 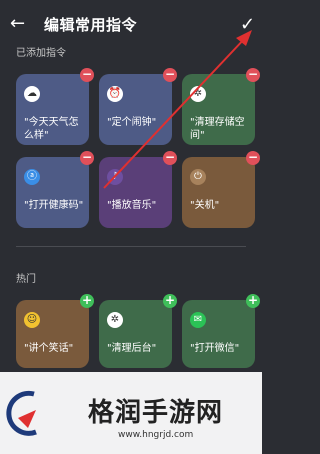 I want to click on watermark-logo-icon, so click(x=21, y=413).